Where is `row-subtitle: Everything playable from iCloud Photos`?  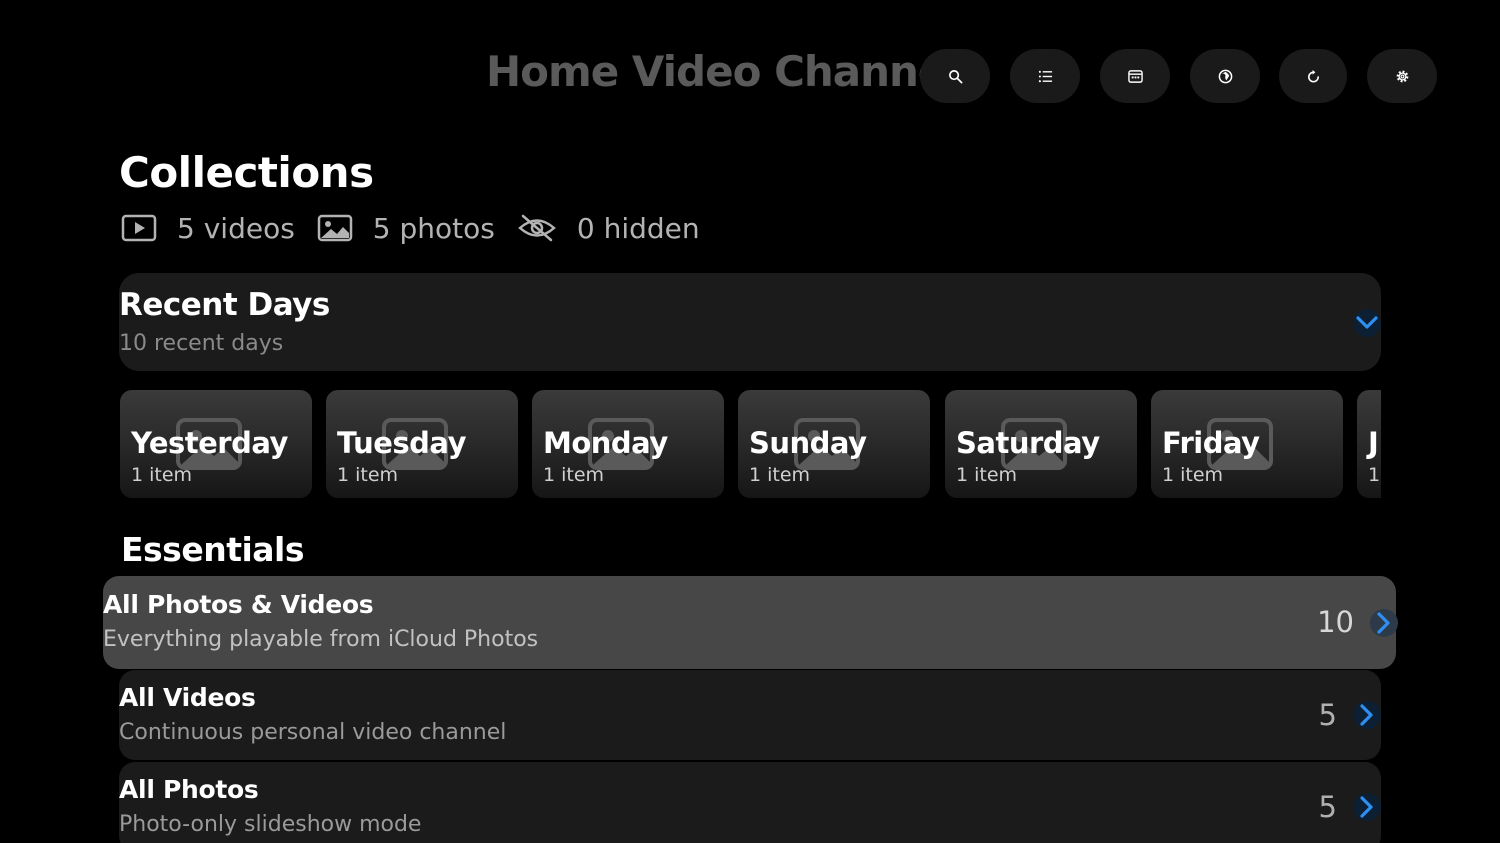
row-subtitle: Everything playable from iCloud Photos is located at coordinates (321, 639).